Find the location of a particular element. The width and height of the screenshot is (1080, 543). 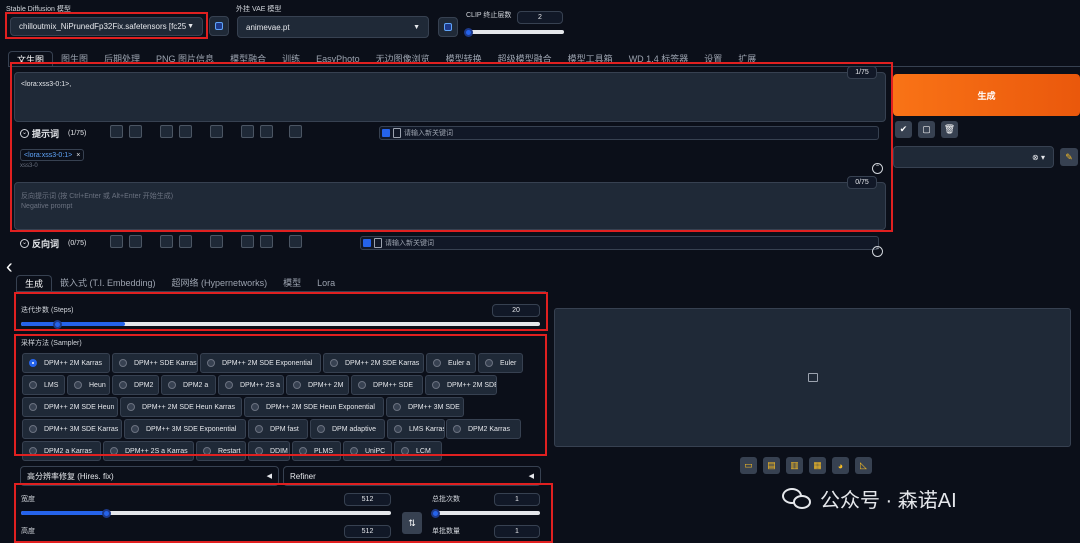

globe-icon is located at coordinates (116, 241).